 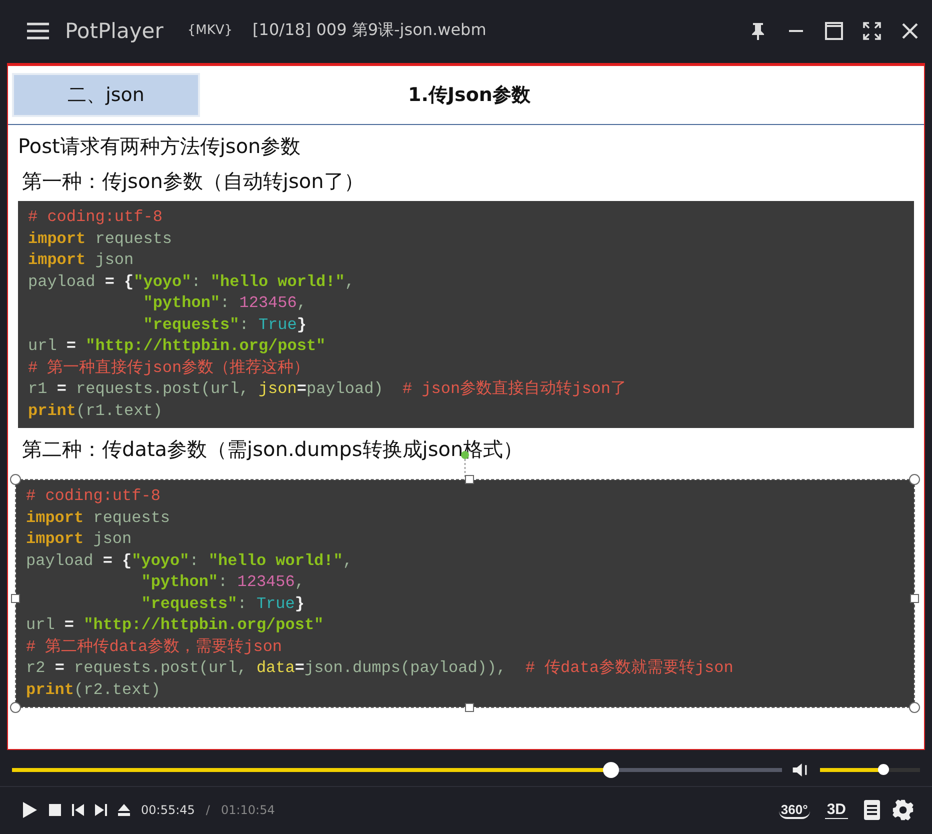 I want to click on current-time: 00:55:45, so click(x=168, y=810).